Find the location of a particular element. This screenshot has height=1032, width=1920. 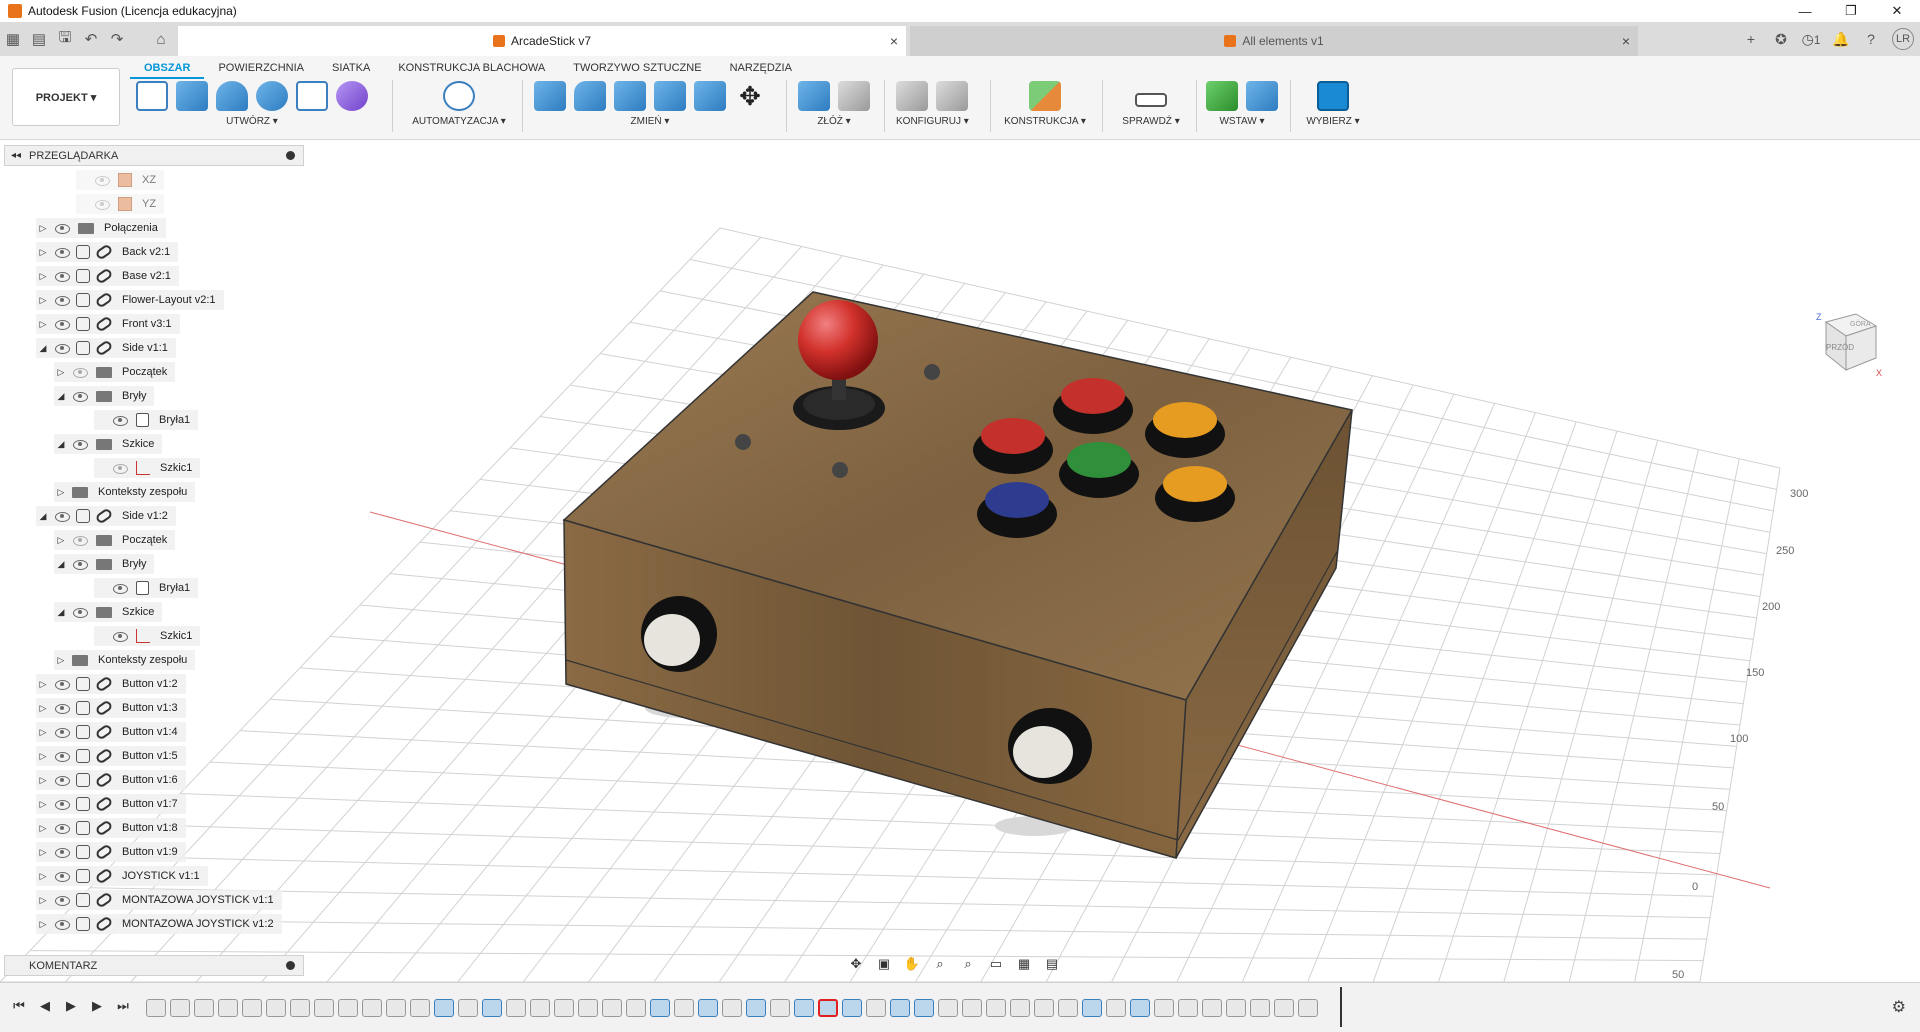

notifications-icon: 🔔 is located at coordinates (1841, 39).